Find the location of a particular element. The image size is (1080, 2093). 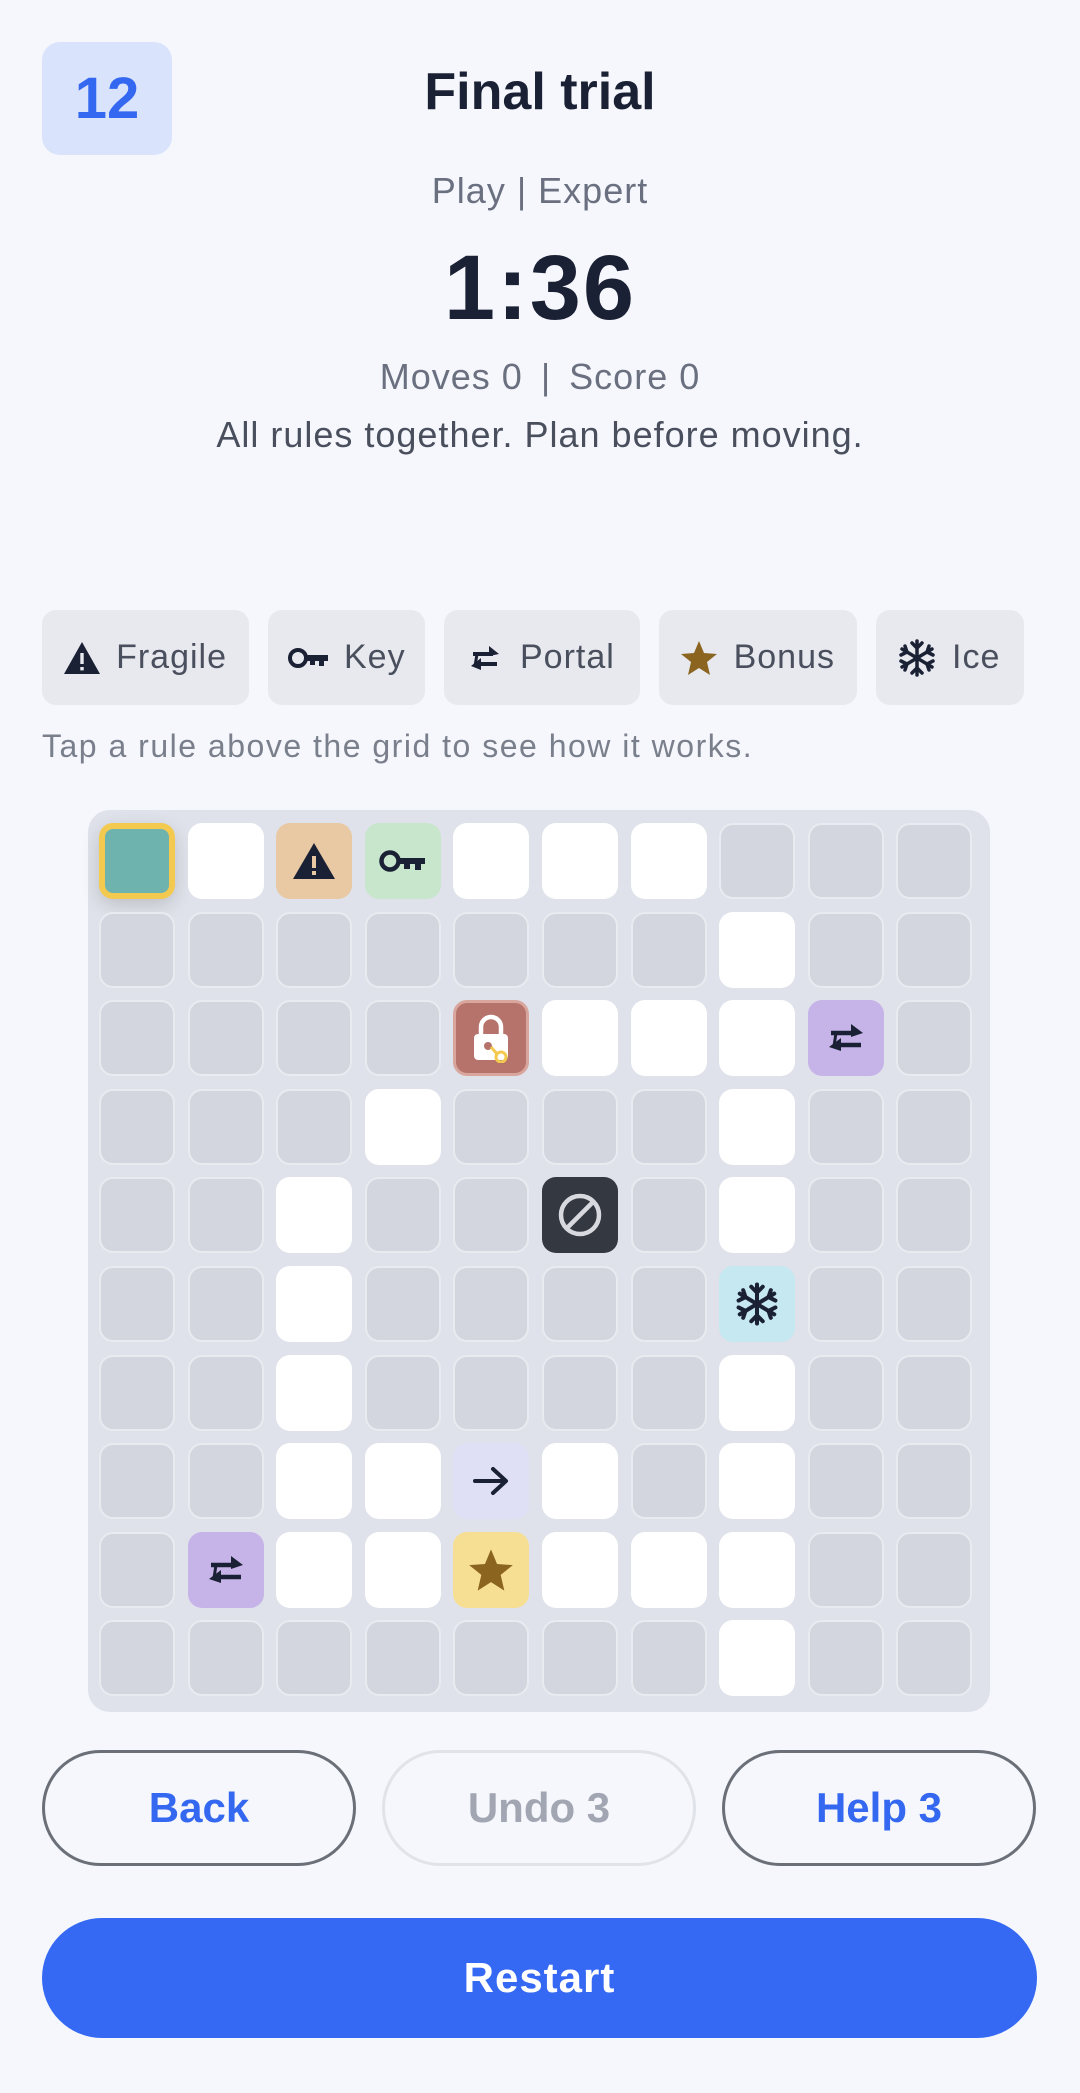

blocked-icon is located at coordinates (580, 1215).